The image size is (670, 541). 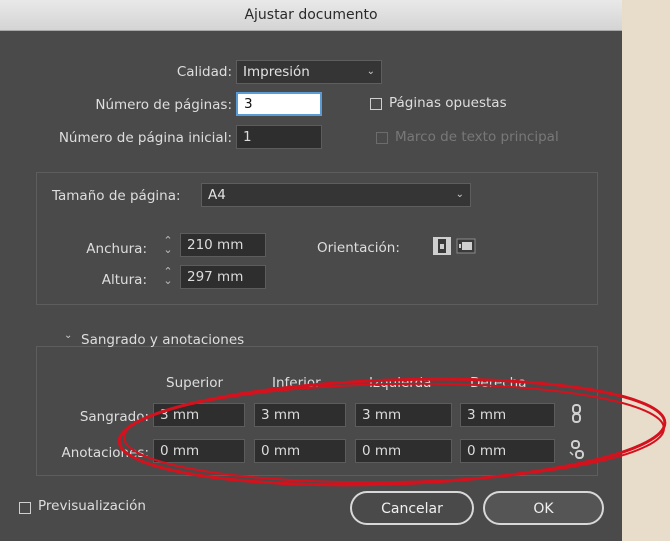 What do you see at coordinates (442, 246) in the screenshot?
I see `portrait-icon` at bounding box center [442, 246].